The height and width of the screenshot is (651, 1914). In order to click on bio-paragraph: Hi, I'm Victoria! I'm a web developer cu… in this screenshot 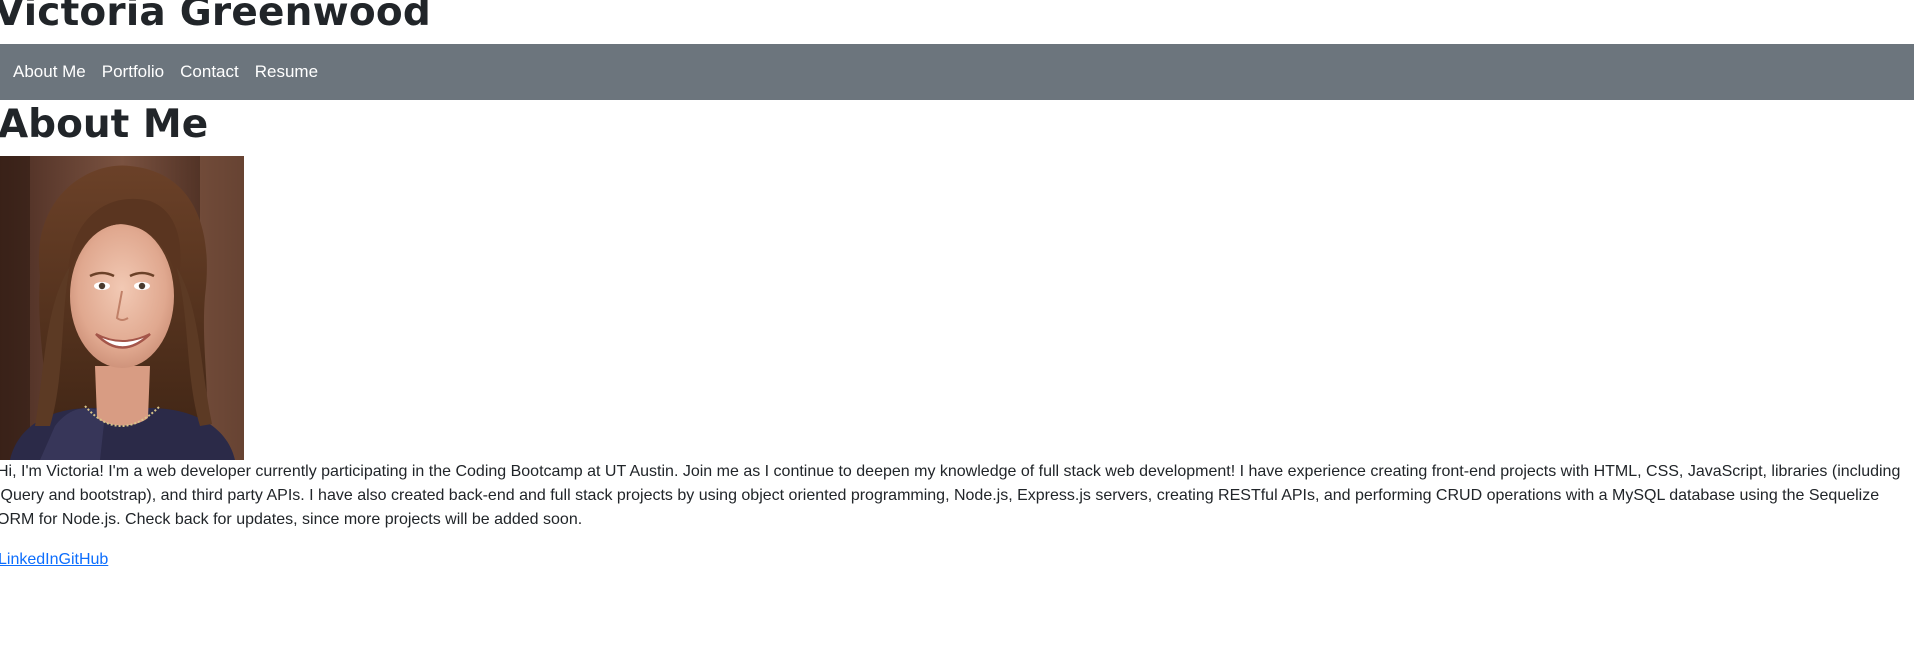, I will do `click(950, 495)`.